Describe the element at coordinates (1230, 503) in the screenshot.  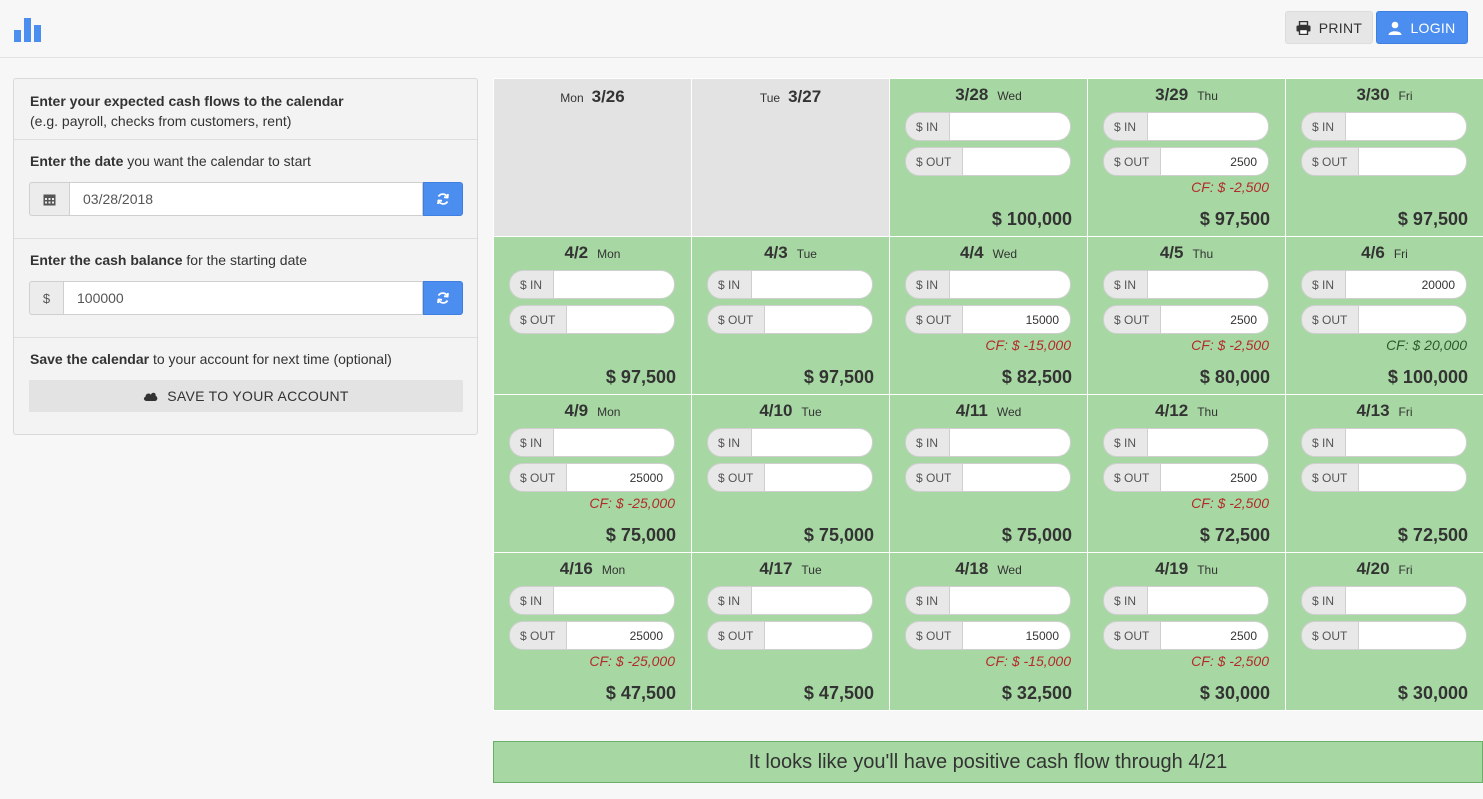
I see `cash-flow-note: CF: $ -2,500` at that location.